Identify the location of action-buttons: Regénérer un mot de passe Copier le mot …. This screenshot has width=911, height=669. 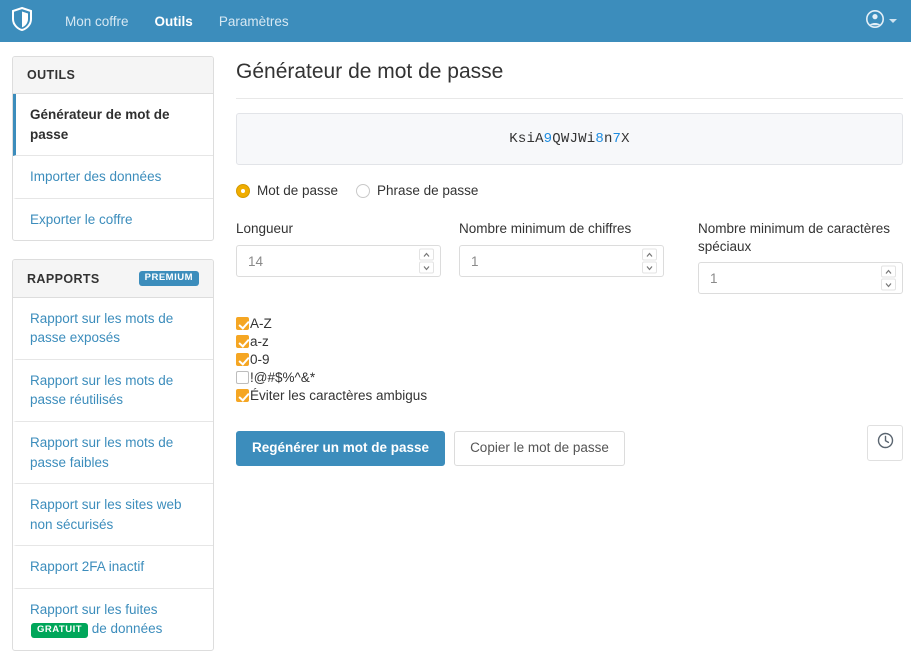
(430, 448).